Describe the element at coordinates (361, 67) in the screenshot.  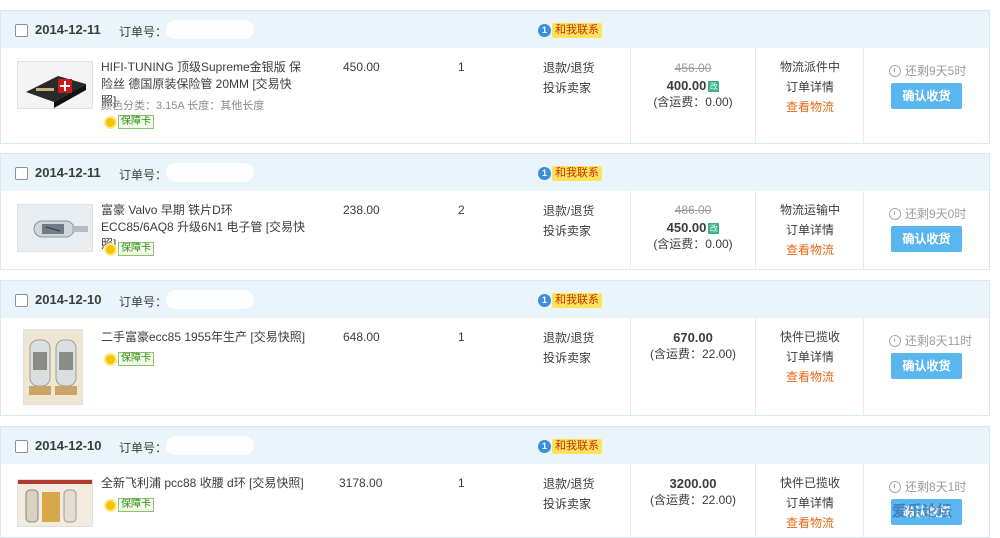
I see `unit-price: 450.00` at that location.